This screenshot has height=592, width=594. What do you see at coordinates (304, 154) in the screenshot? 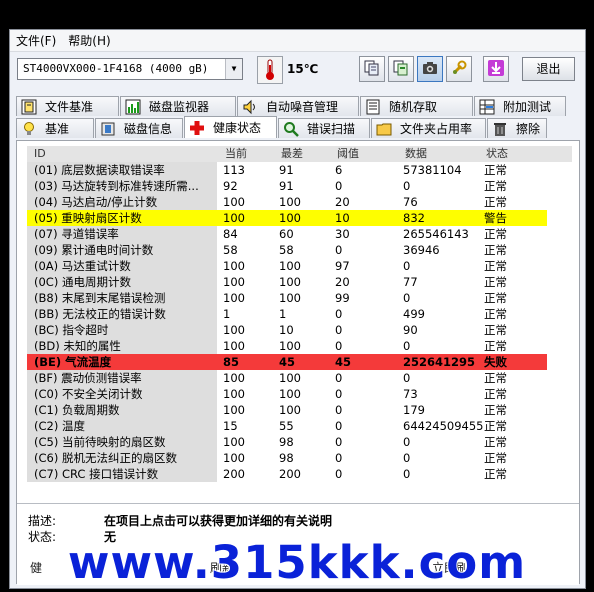
I see `col-worst: 最差` at bounding box center [304, 154].